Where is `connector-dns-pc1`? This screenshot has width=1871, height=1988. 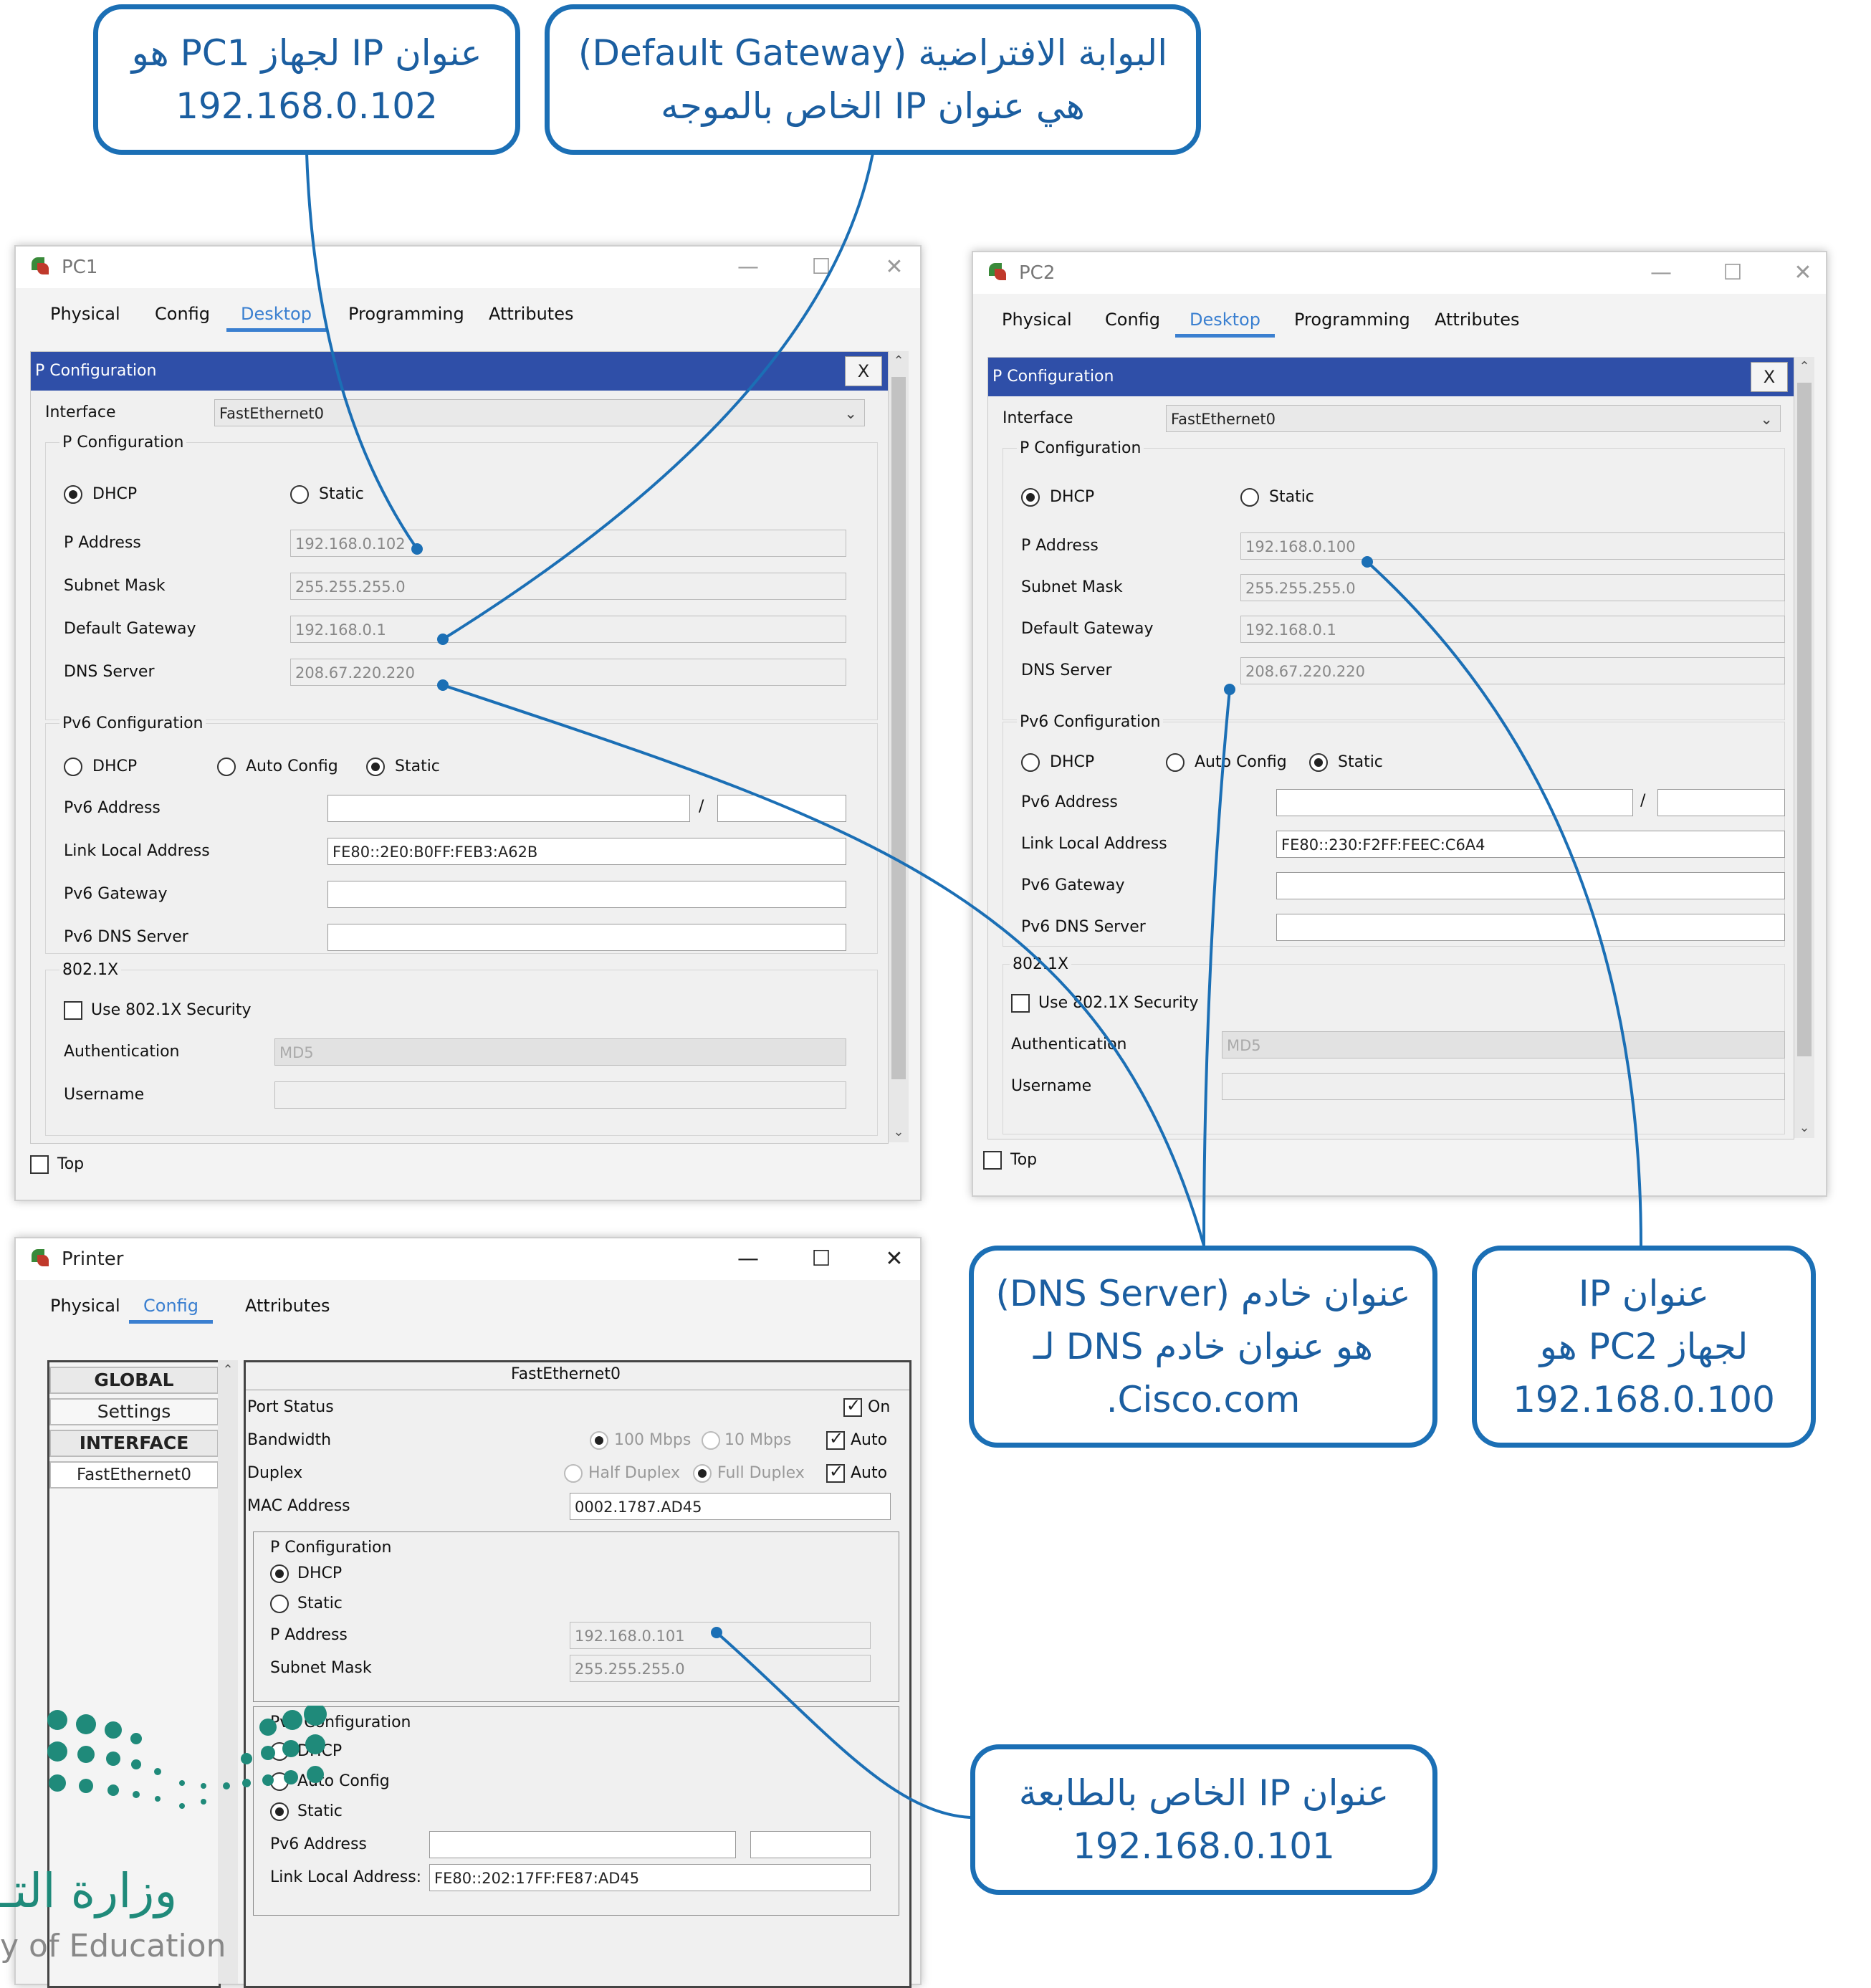 connector-dns-pc1 is located at coordinates (824, 965).